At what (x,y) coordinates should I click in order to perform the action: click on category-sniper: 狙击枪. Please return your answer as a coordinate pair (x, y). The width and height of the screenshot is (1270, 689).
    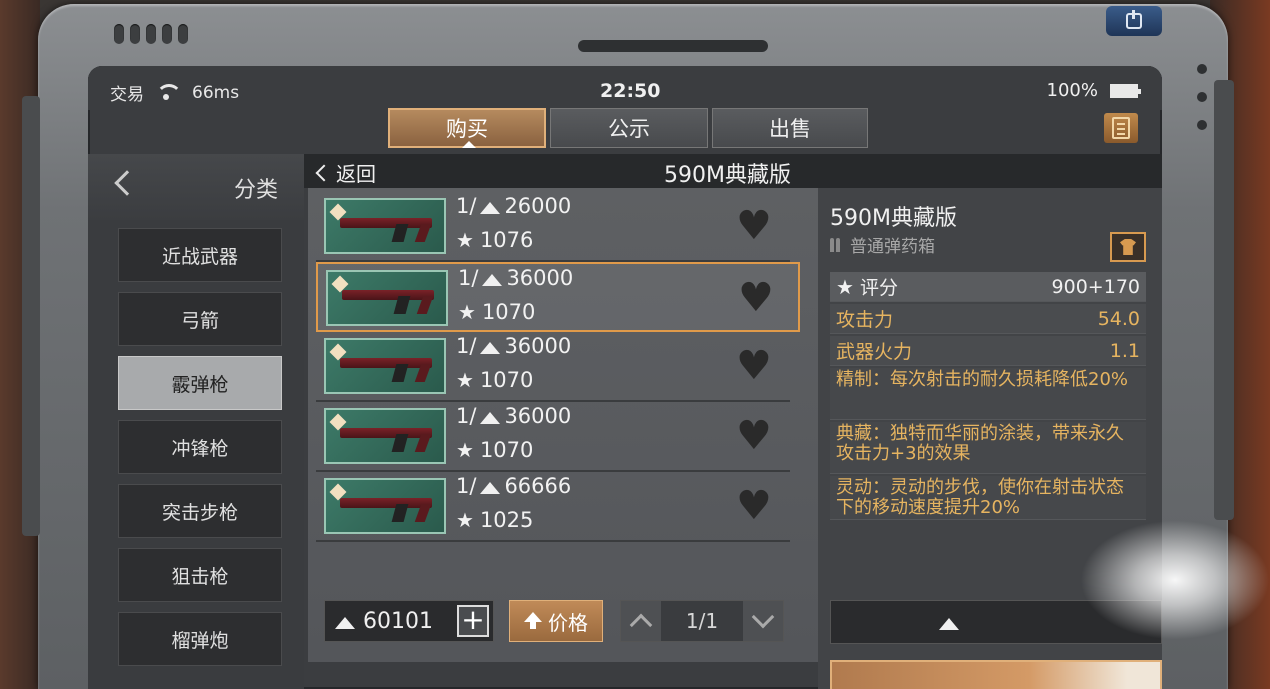
    Looking at the image, I should click on (200, 575).